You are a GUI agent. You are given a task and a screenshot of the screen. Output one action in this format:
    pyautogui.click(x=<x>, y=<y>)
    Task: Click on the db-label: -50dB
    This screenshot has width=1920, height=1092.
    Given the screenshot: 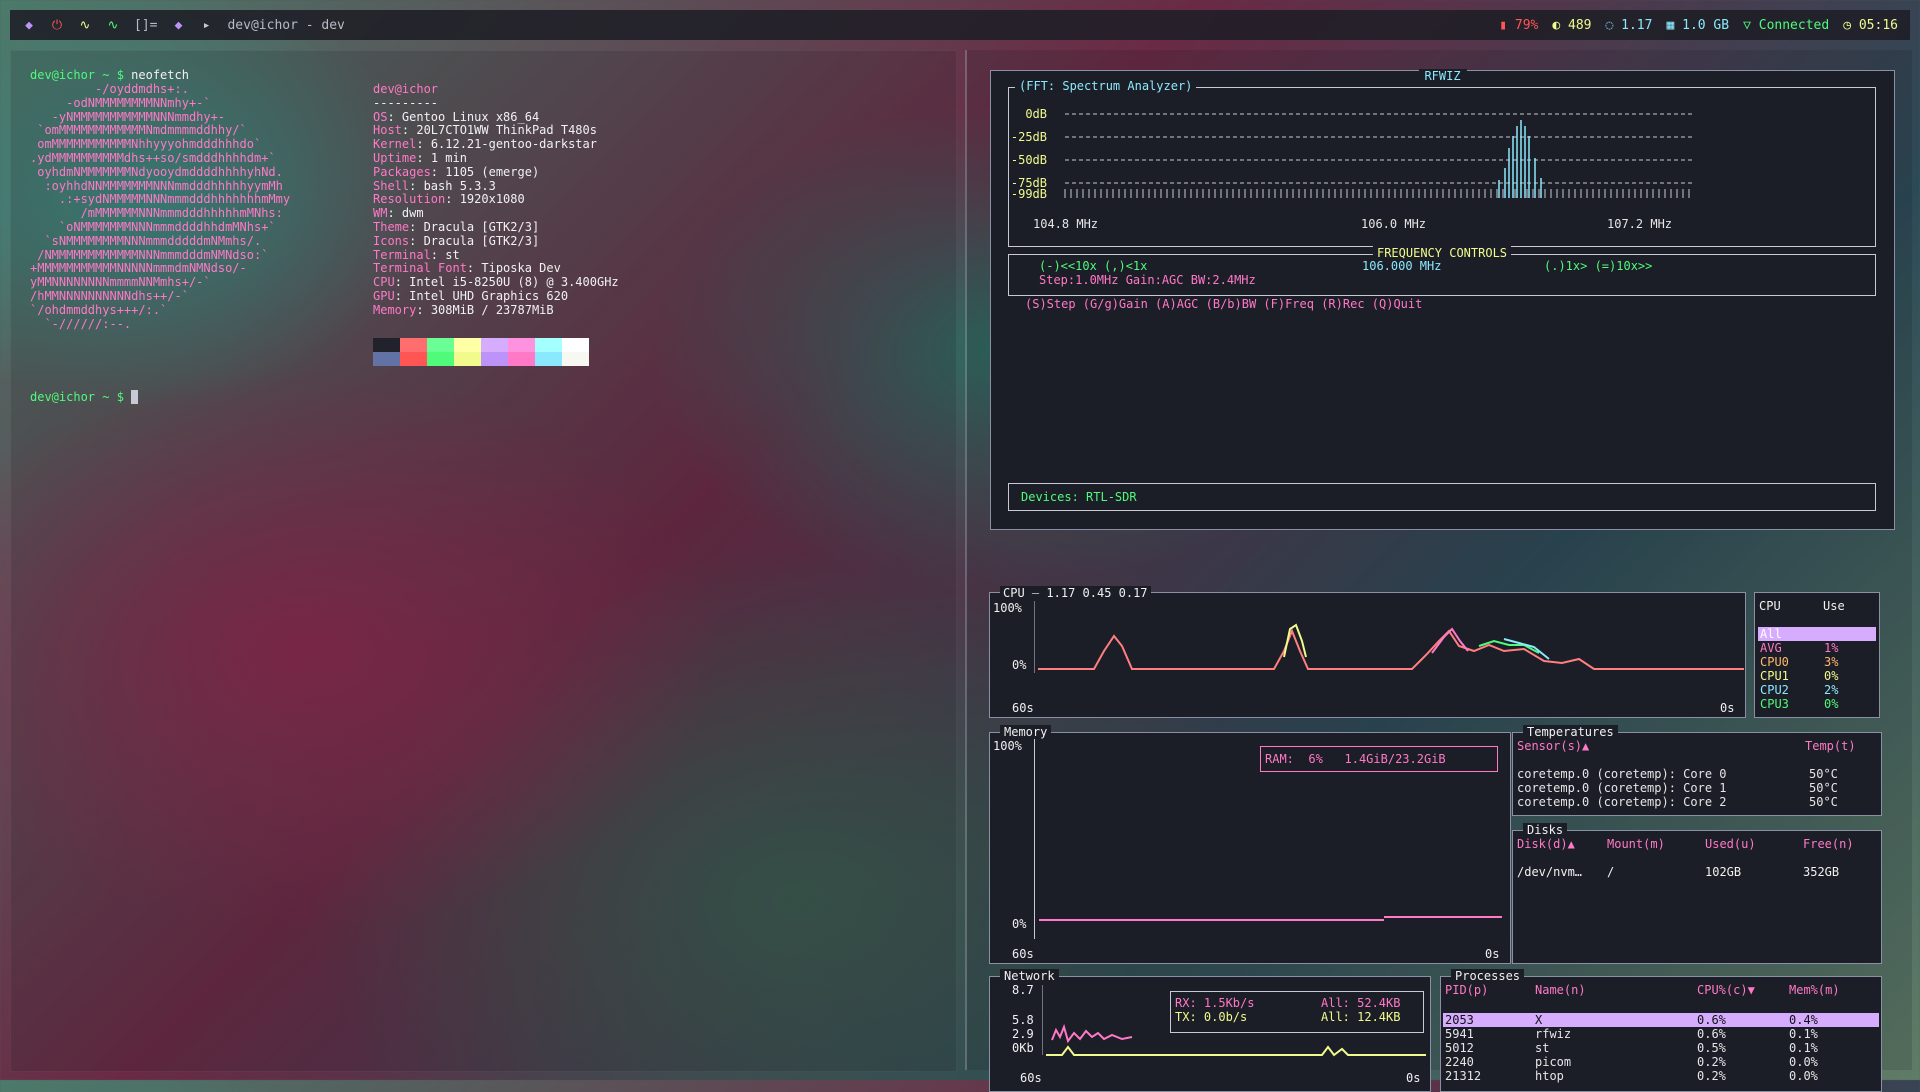 What is the action you would take?
    pyautogui.click(x=1029, y=160)
    